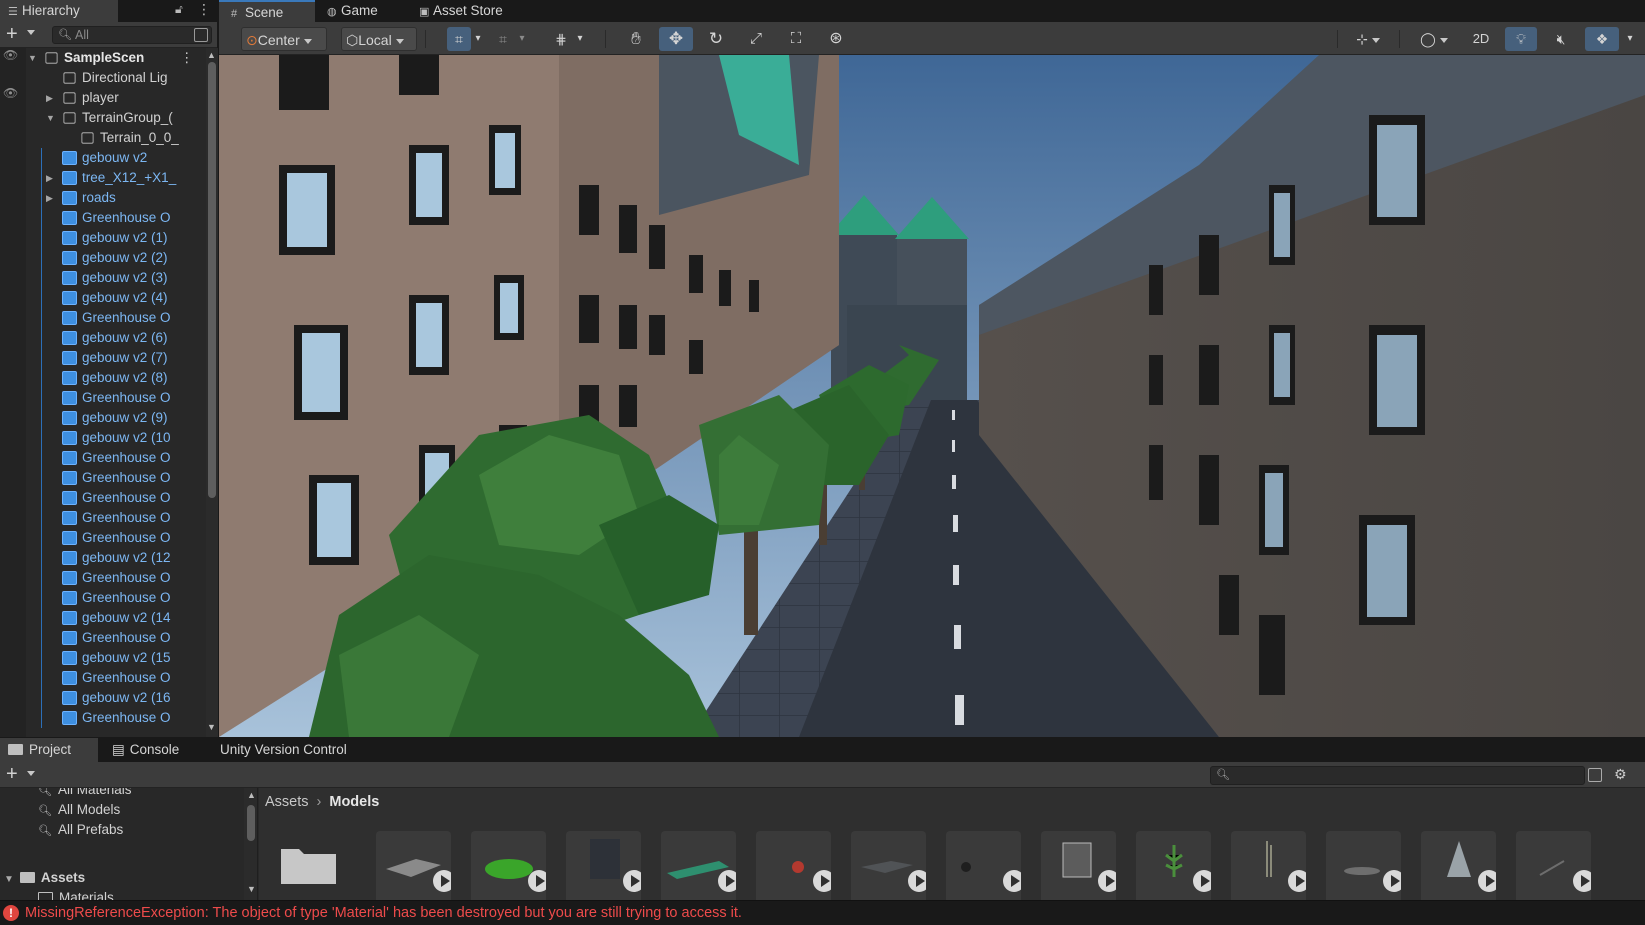  What do you see at coordinates (308, 866) in the screenshot?
I see `asset-folder` at bounding box center [308, 866].